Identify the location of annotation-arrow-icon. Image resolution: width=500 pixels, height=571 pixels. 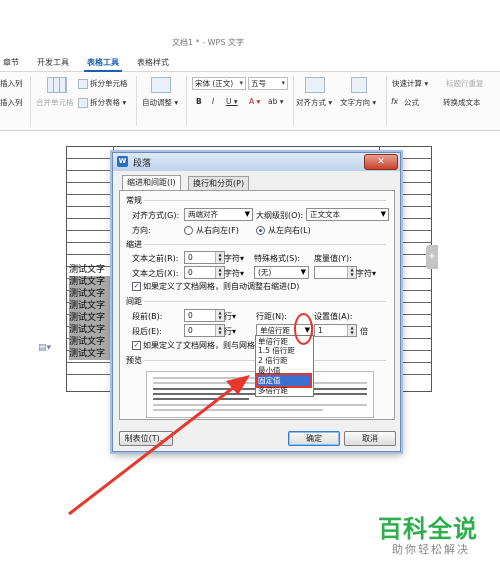
(159, 445).